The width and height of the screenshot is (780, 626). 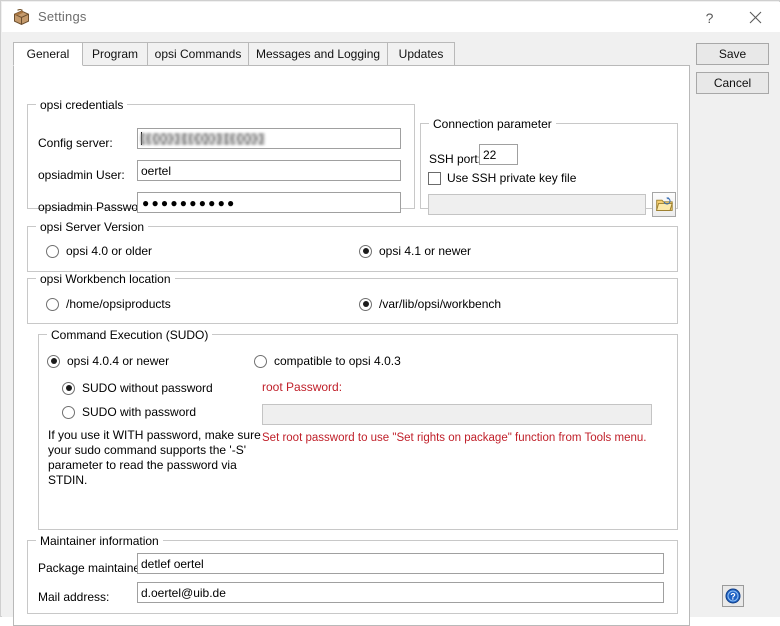 I want to click on opsiadmin-password-mask: ●●●●●●●●●●, so click(x=189, y=202).